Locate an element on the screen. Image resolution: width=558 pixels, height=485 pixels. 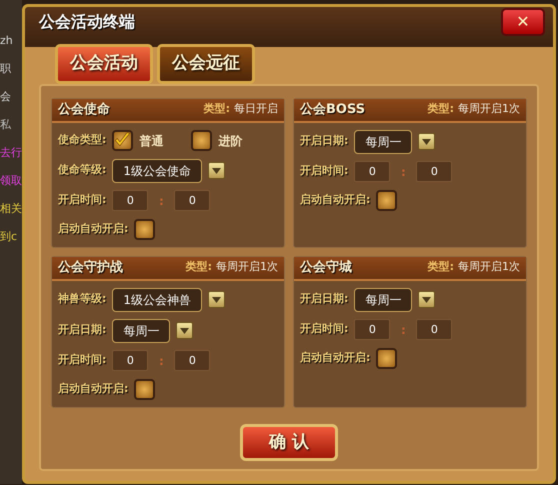
field-label: 使命类型: is located at coordinates (82, 140).